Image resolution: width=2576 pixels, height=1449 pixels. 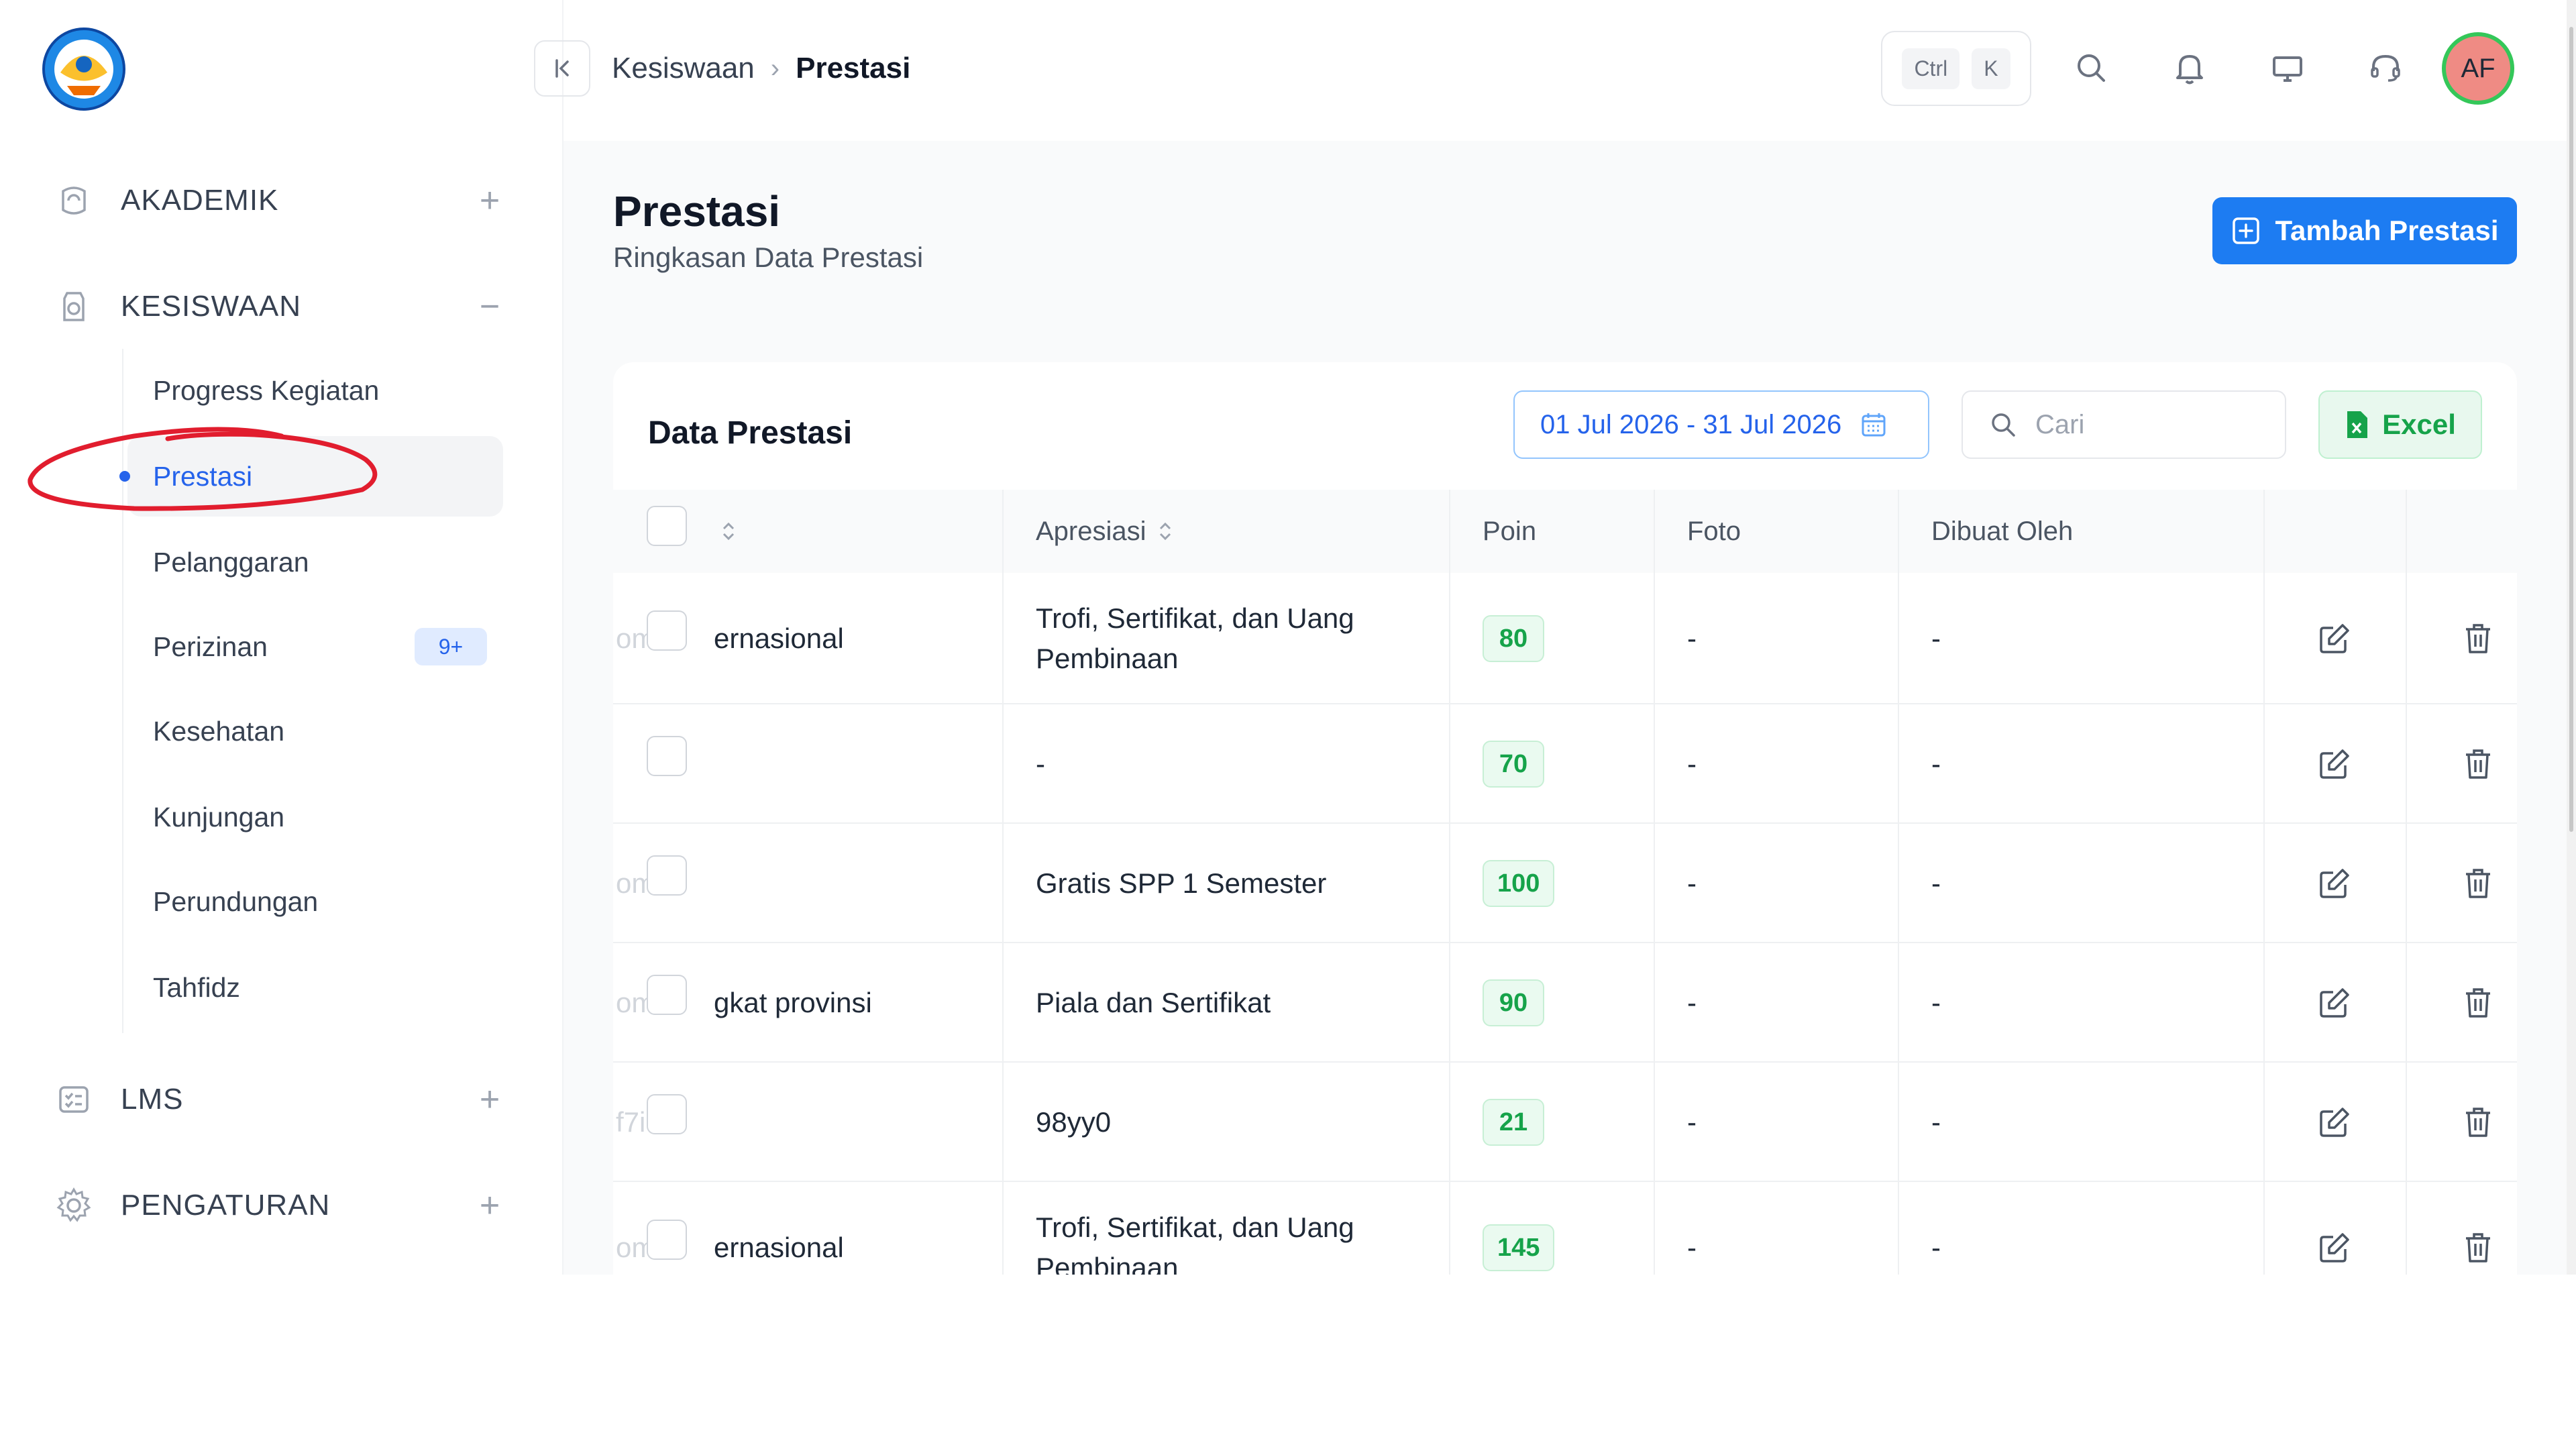 I want to click on nav-group-pengaturan: PENGATURAN +, so click(x=282, y=1205).